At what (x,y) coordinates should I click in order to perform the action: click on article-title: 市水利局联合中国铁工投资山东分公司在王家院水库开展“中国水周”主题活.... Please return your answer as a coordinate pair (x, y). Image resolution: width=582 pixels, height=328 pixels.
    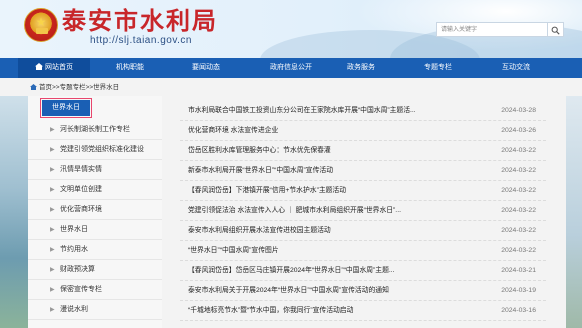
    Looking at the image, I should click on (333, 111).